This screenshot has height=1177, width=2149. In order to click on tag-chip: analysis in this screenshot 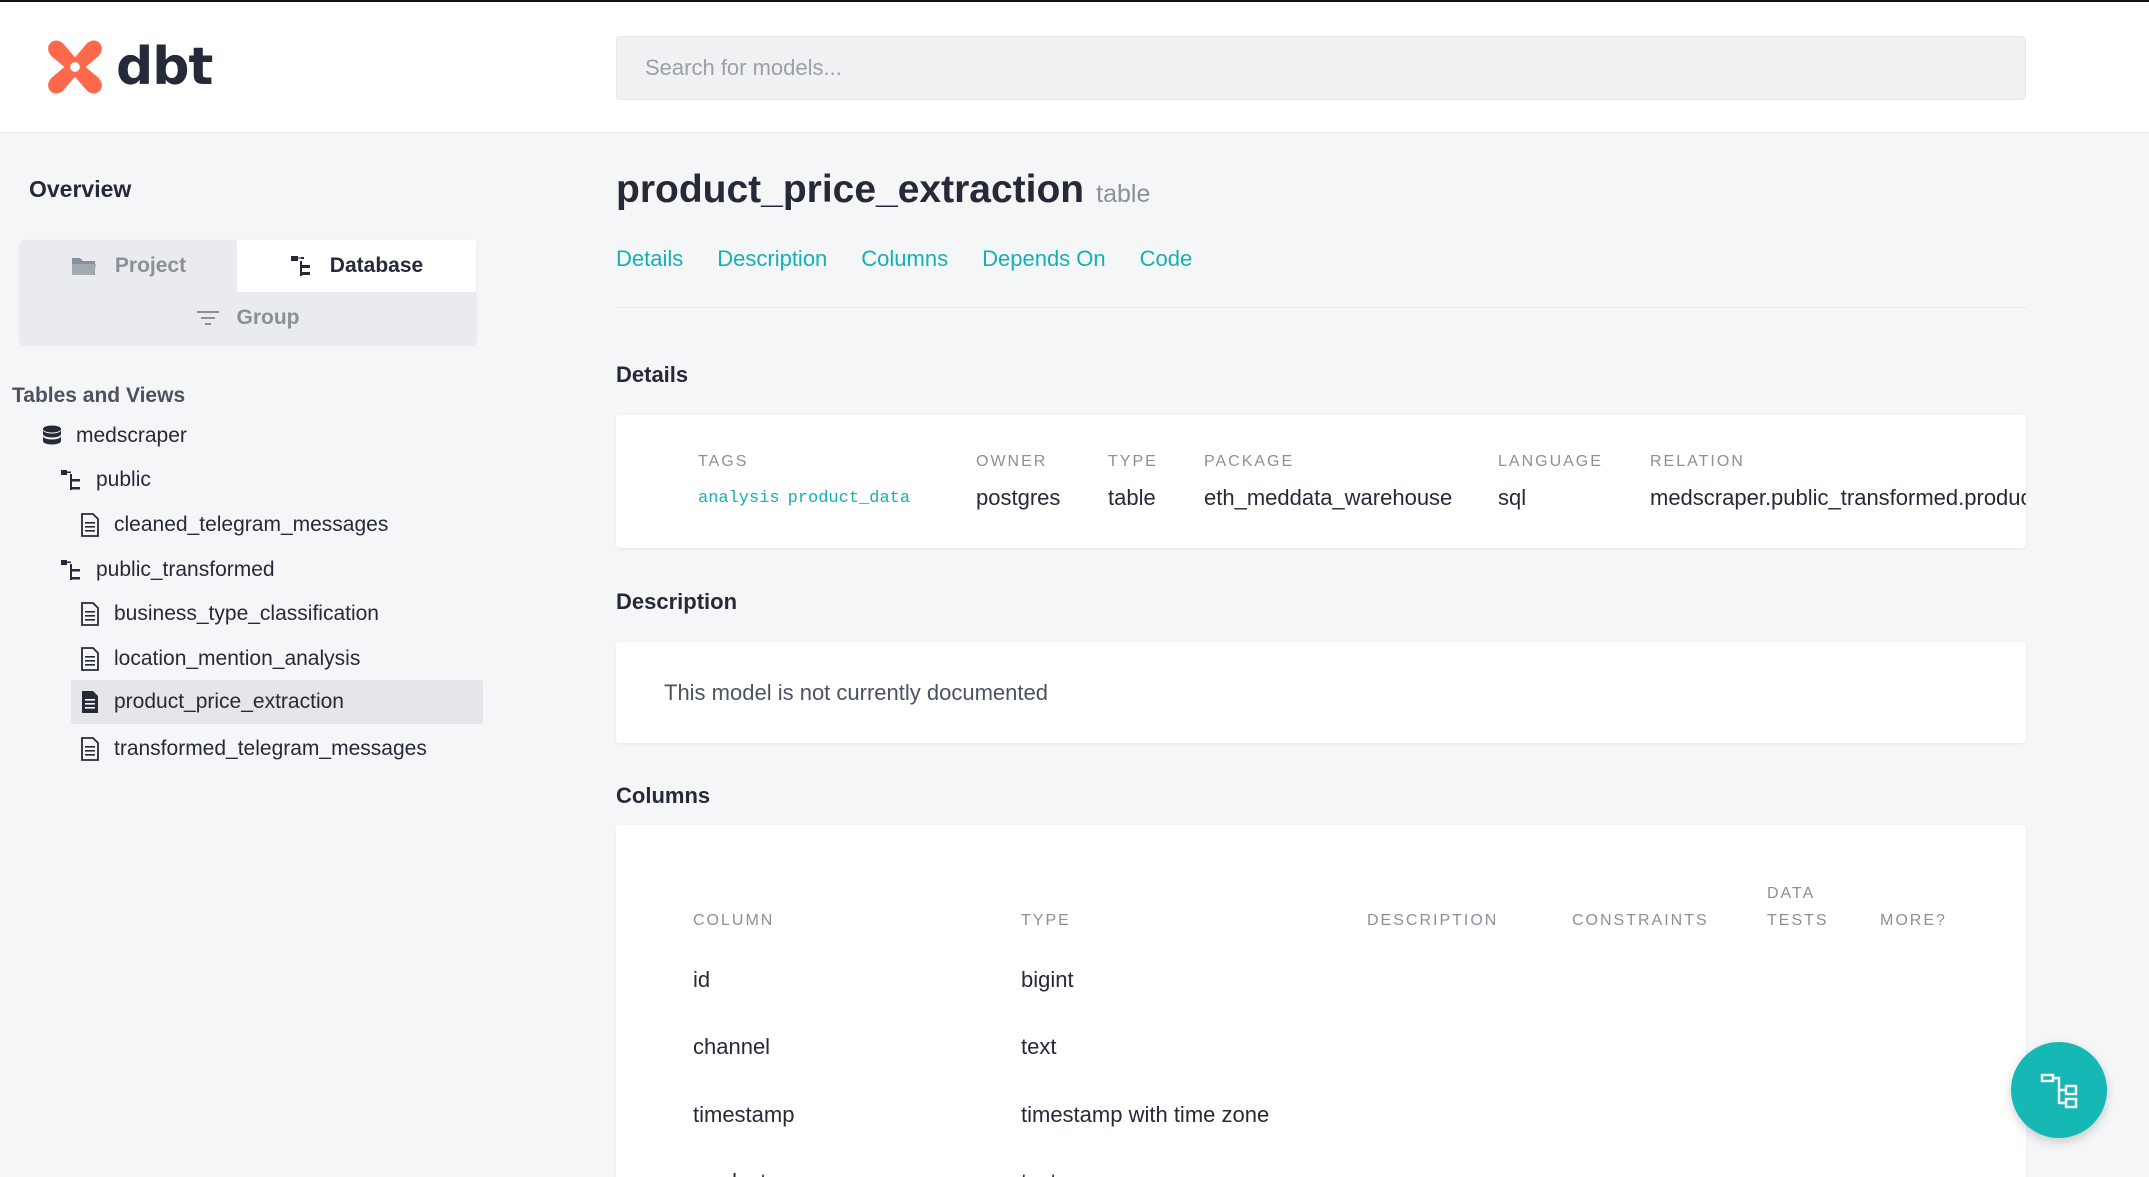, I will do `click(739, 498)`.